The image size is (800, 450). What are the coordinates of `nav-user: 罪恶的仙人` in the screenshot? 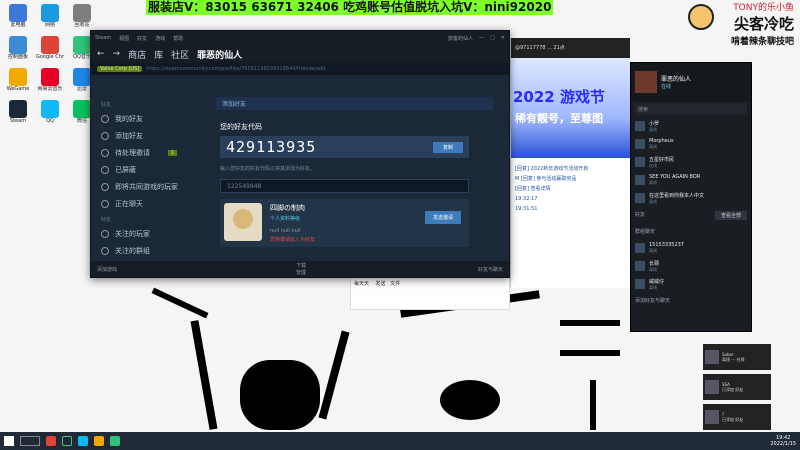 It's located at (219, 54).